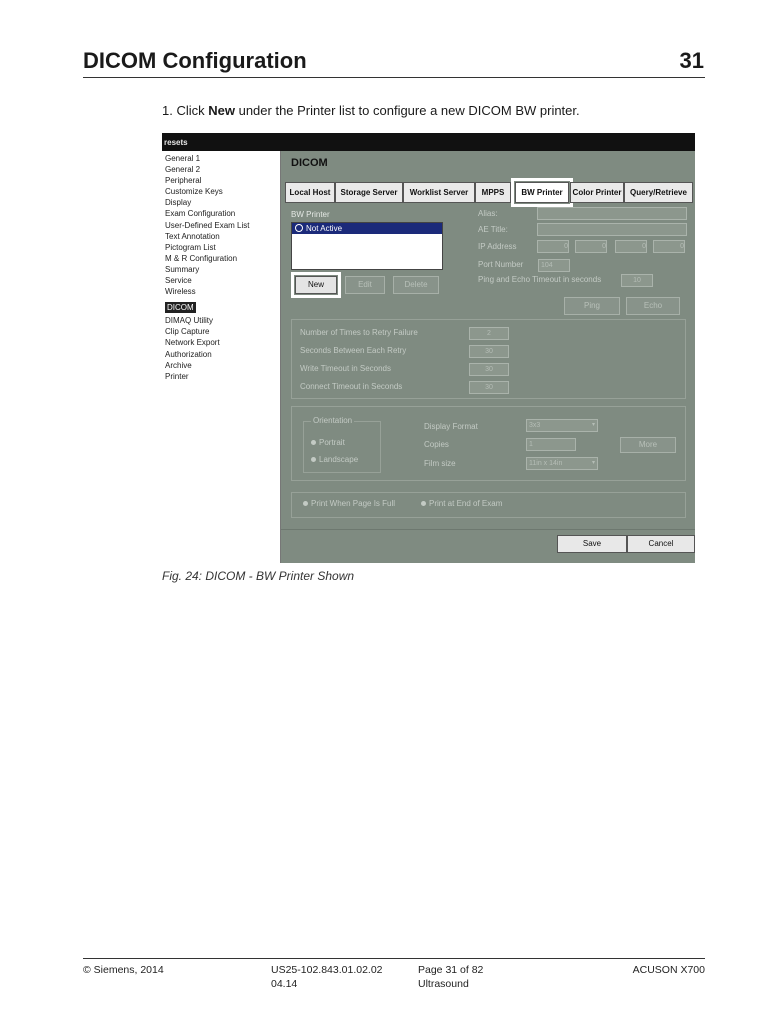 The image size is (768, 1024). Describe the element at coordinates (222, 342) in the screenshot. I see `sidebar-item: Network Export` at that location.